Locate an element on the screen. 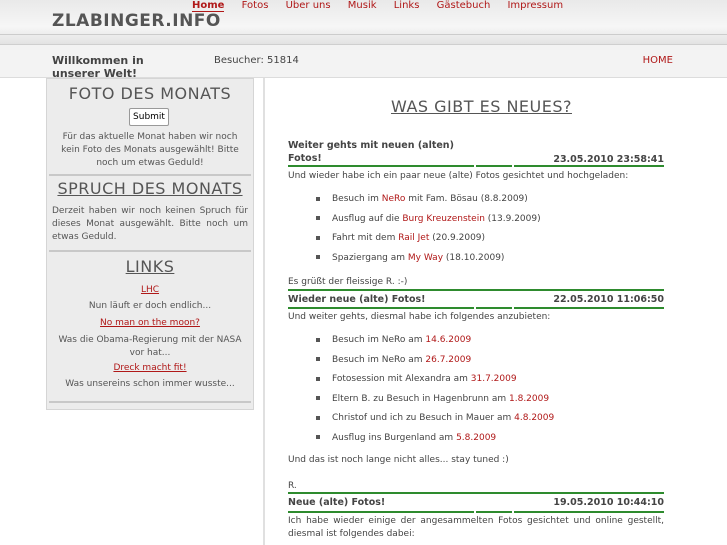  site-logo: ZLABINGER.INFO is located at coordinates (136, 21).